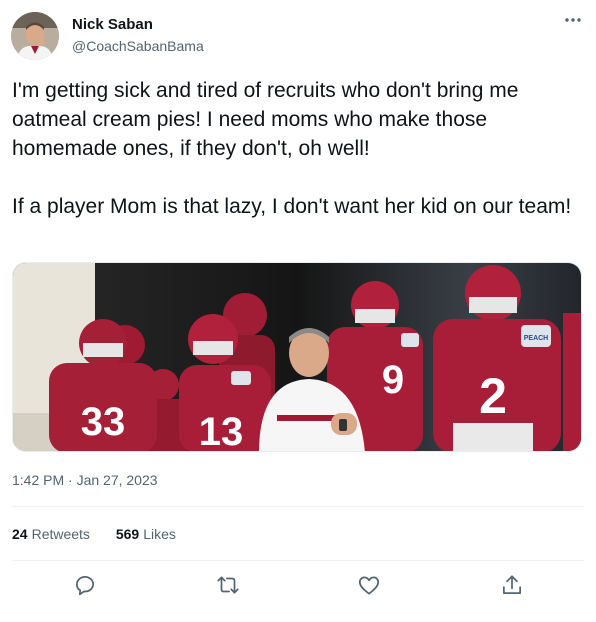 The height and width of the screenshot is (622, 596). I want to click on likes-count: 569, so click(127, 534).